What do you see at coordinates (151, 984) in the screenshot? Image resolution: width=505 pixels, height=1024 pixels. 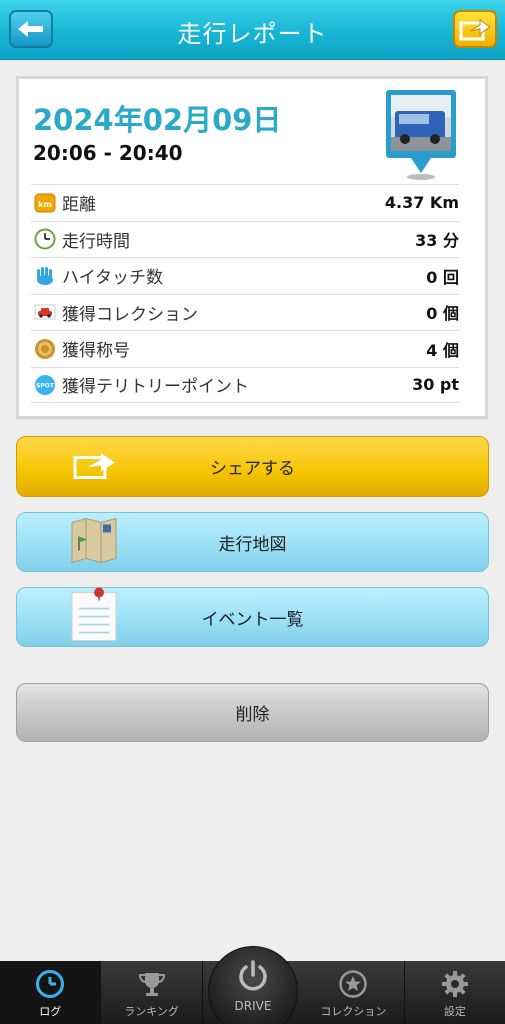 I see `trophy-icon` at bounding box center [151, 984].